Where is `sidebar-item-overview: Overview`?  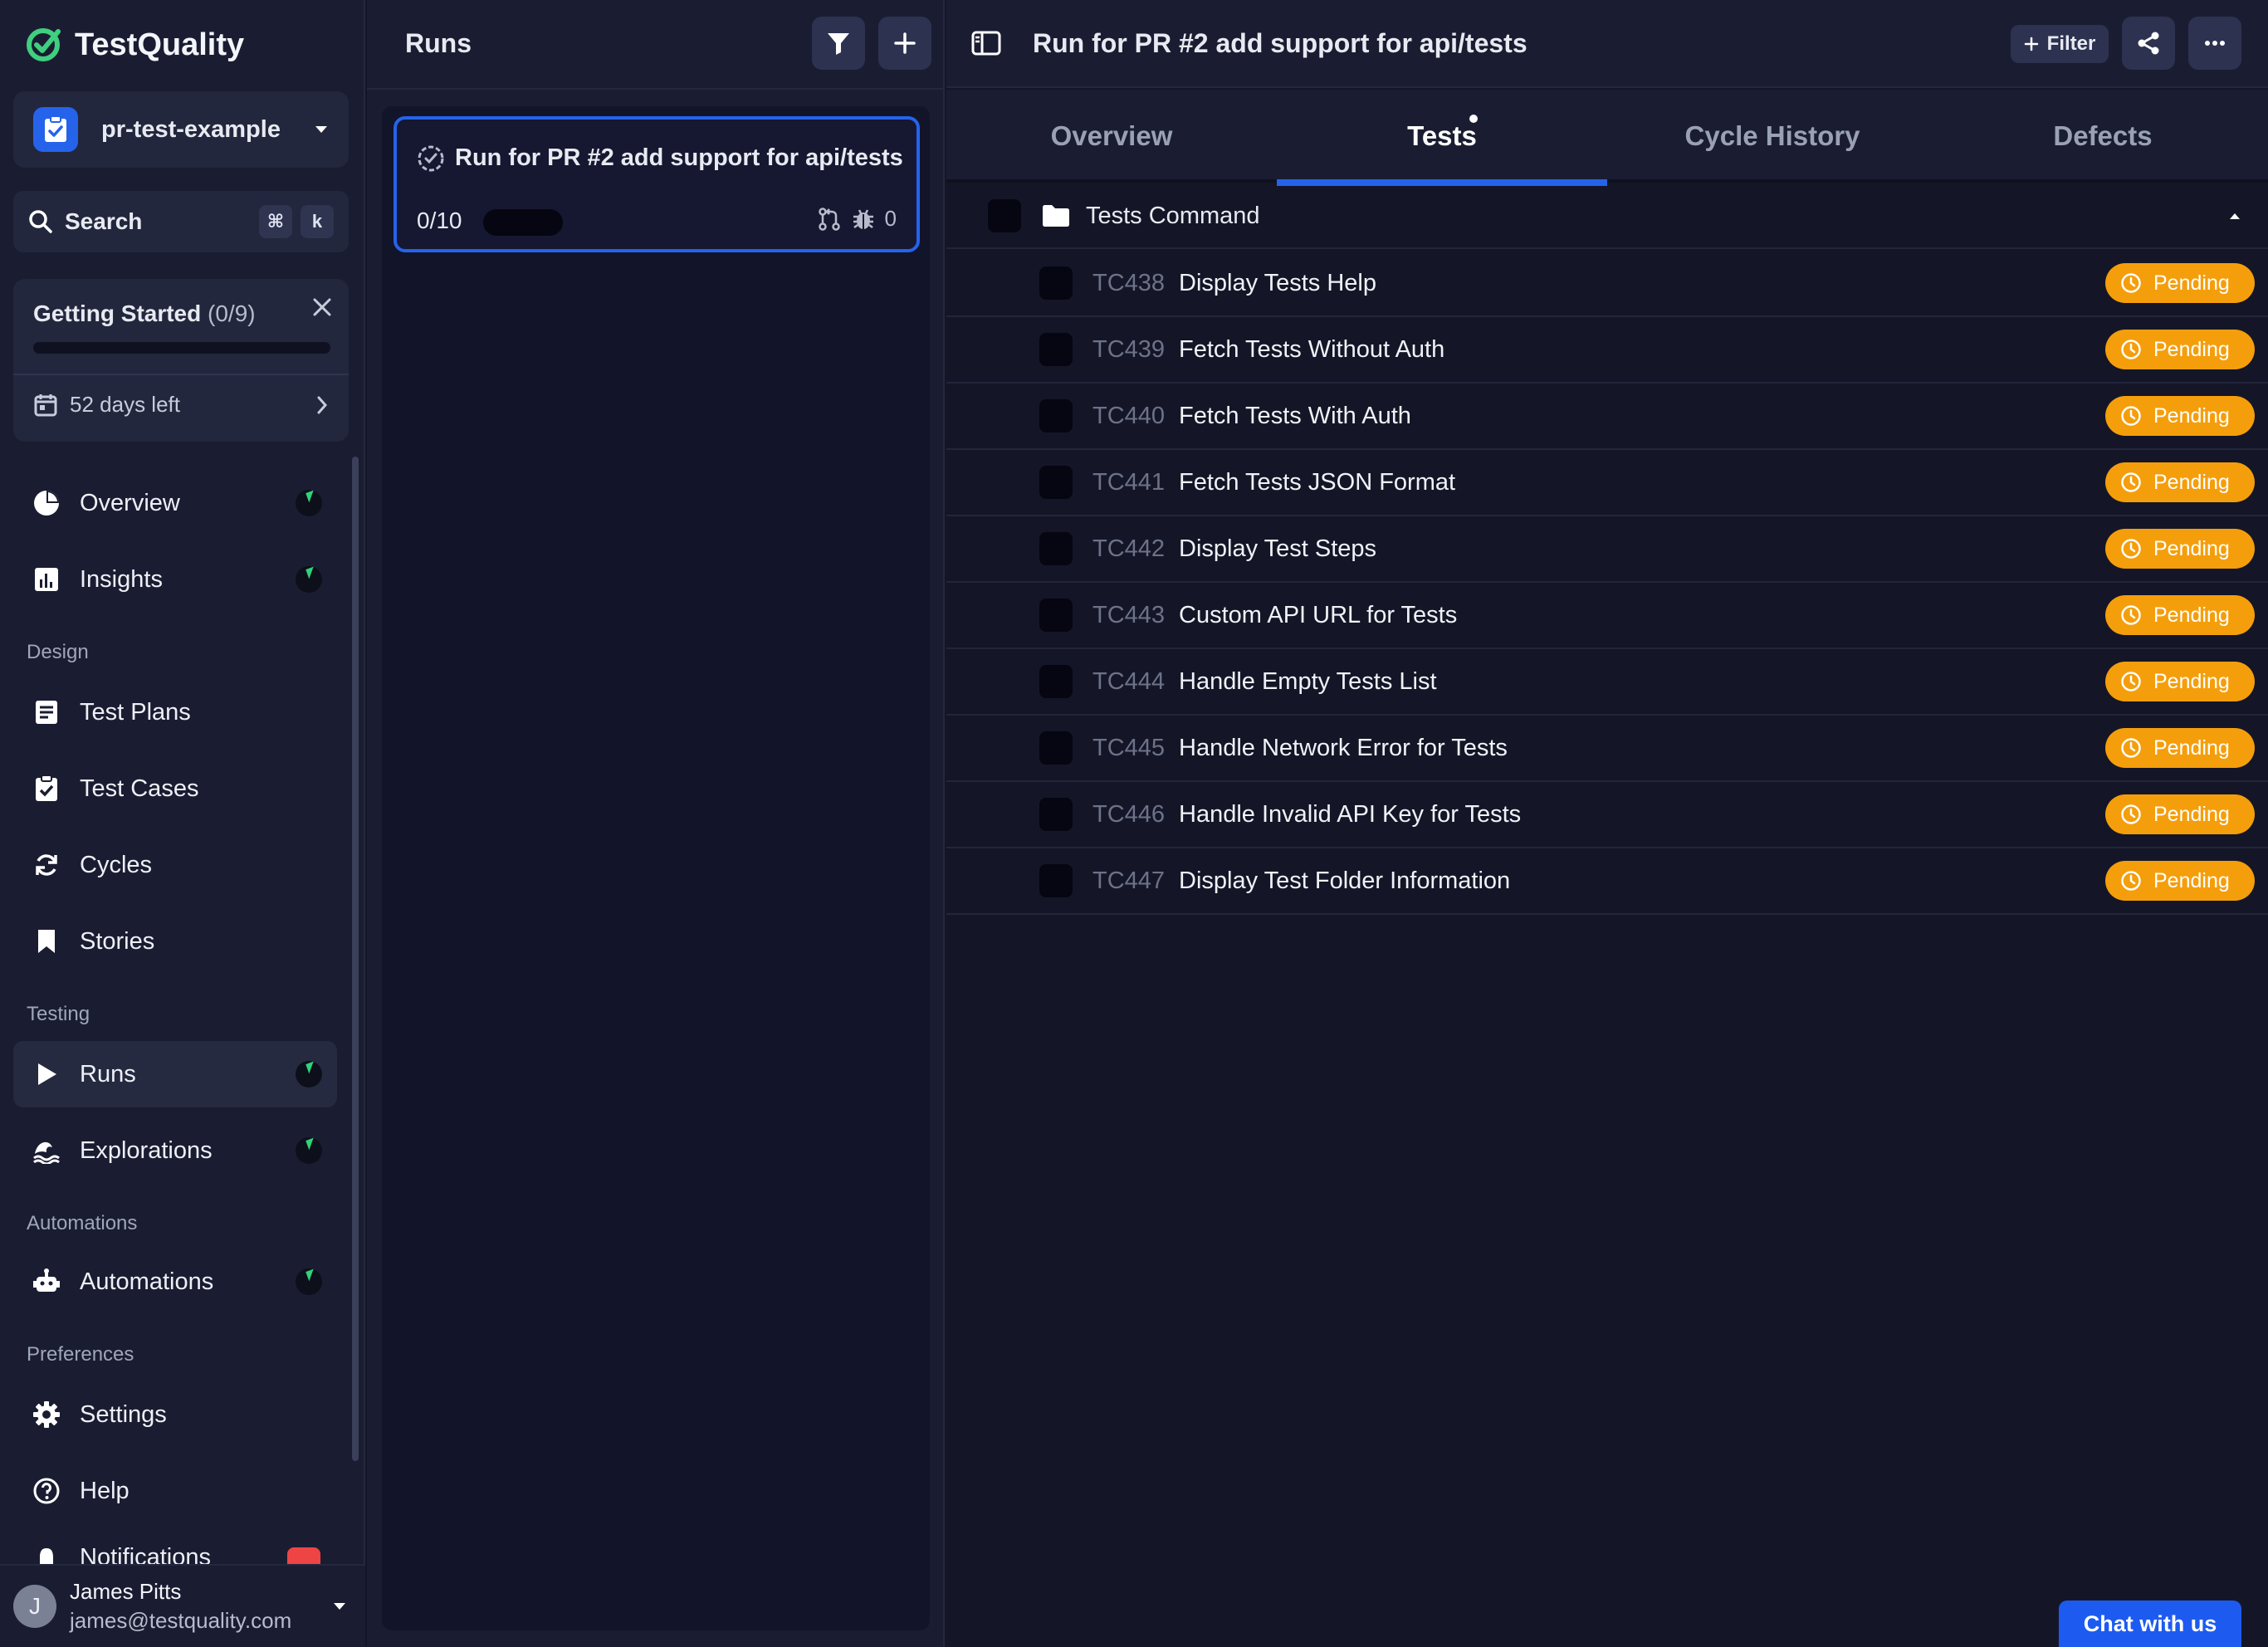
sidebar-item-overview: Overview is located at coordinates (175, 503).